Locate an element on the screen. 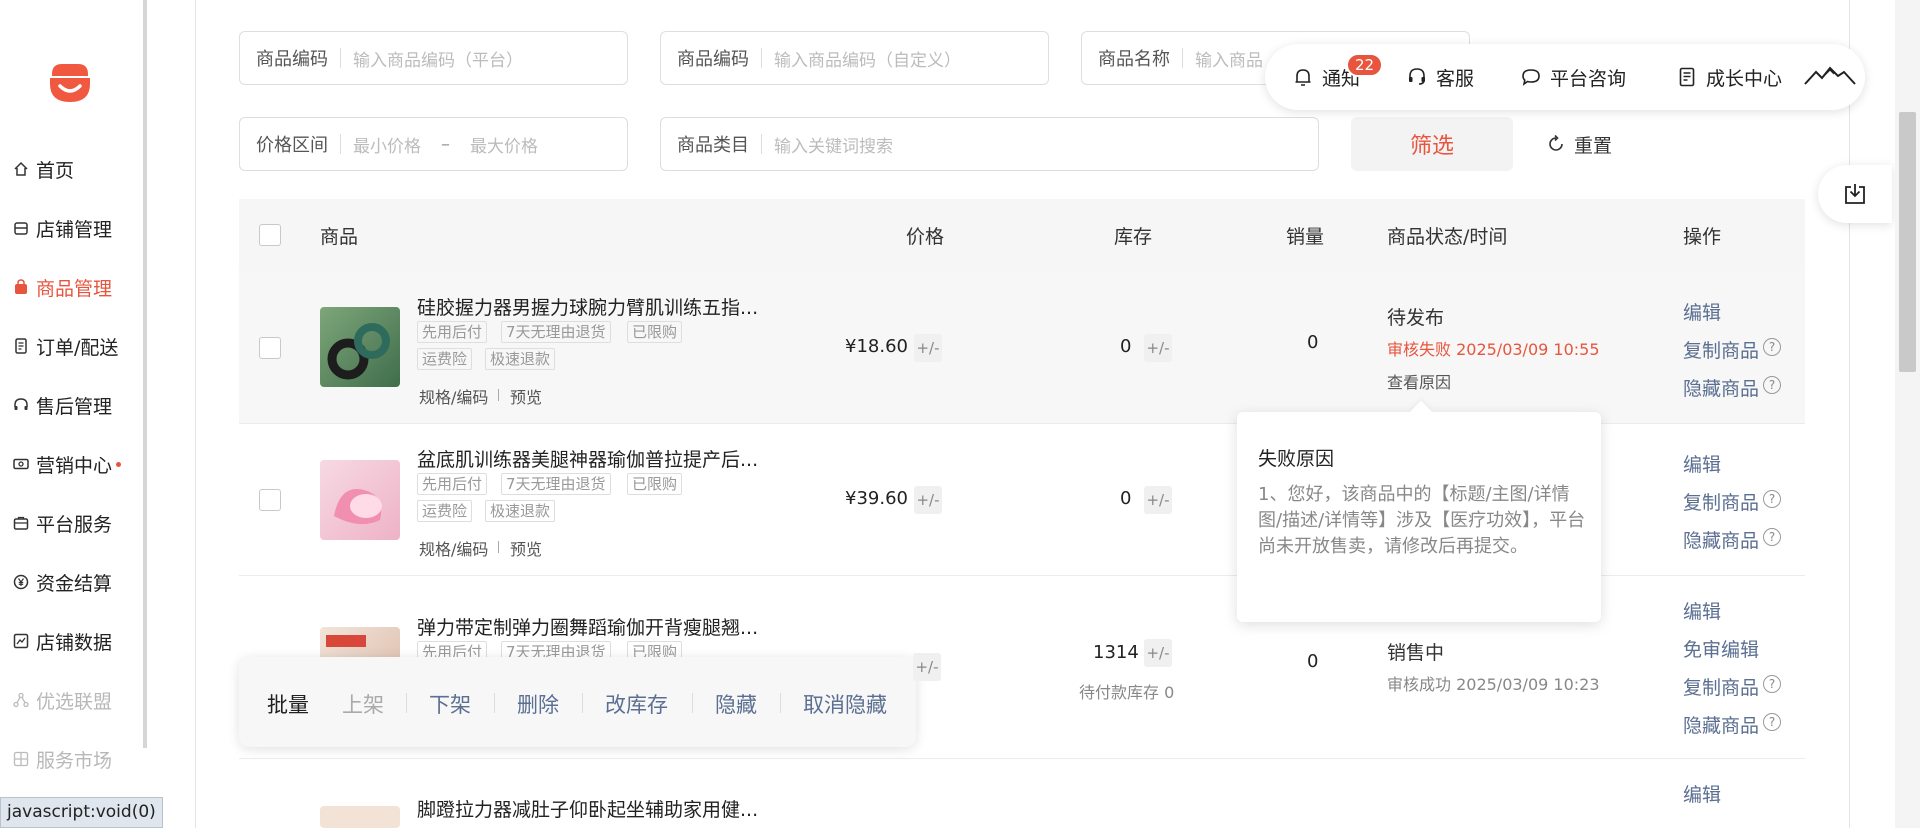 This screenshot has width=1920, height=828. batch-unhide-button: 取消隐藏 is located at coordinates (845, 704).